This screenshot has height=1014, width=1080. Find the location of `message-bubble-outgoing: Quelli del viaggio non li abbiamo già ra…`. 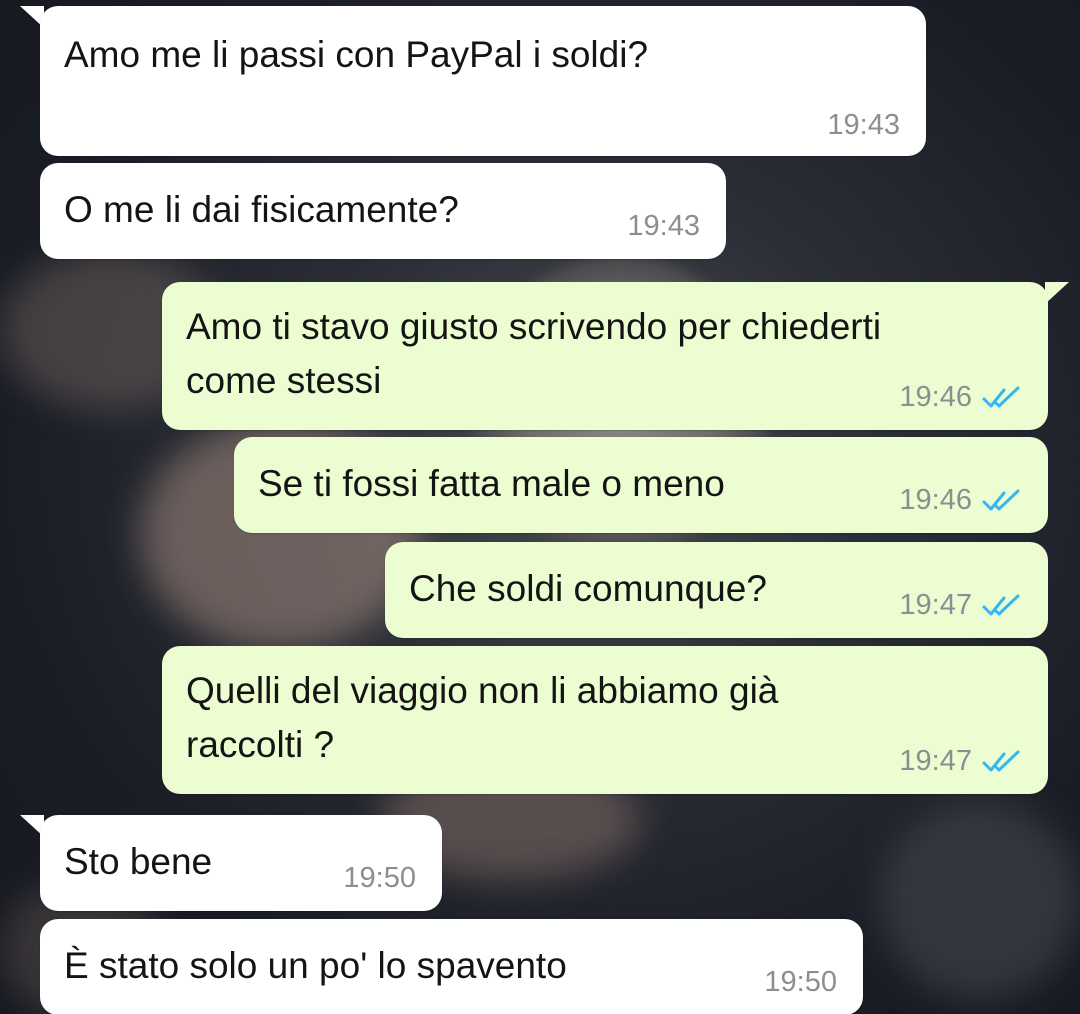

message-bubble-outgoing: Quelli del viaggio non li abbiamo già ra… is located at coordinates (605, 720).